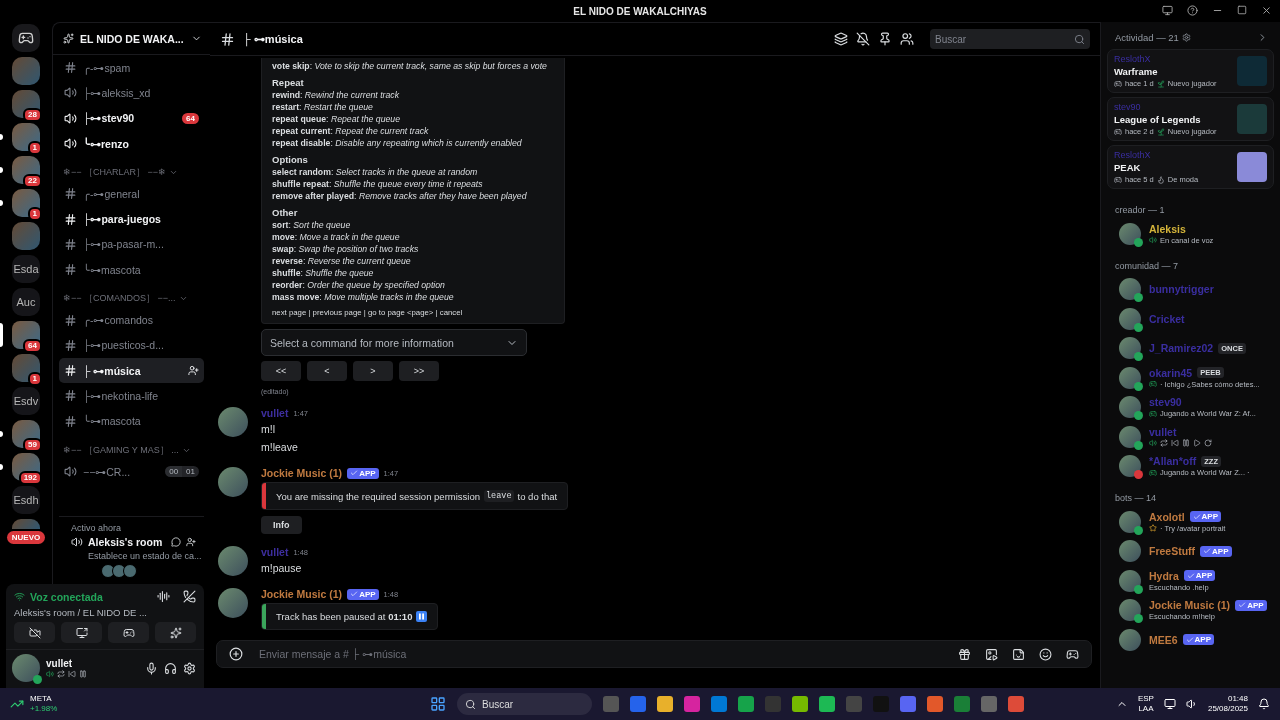 Image resolution: width=1280 pixels, height=720 pixels. What do you see at coordinates (1167, 516) in the screenshot?
I see `member-name: Axolotl` at bounding box center [1167, 516].